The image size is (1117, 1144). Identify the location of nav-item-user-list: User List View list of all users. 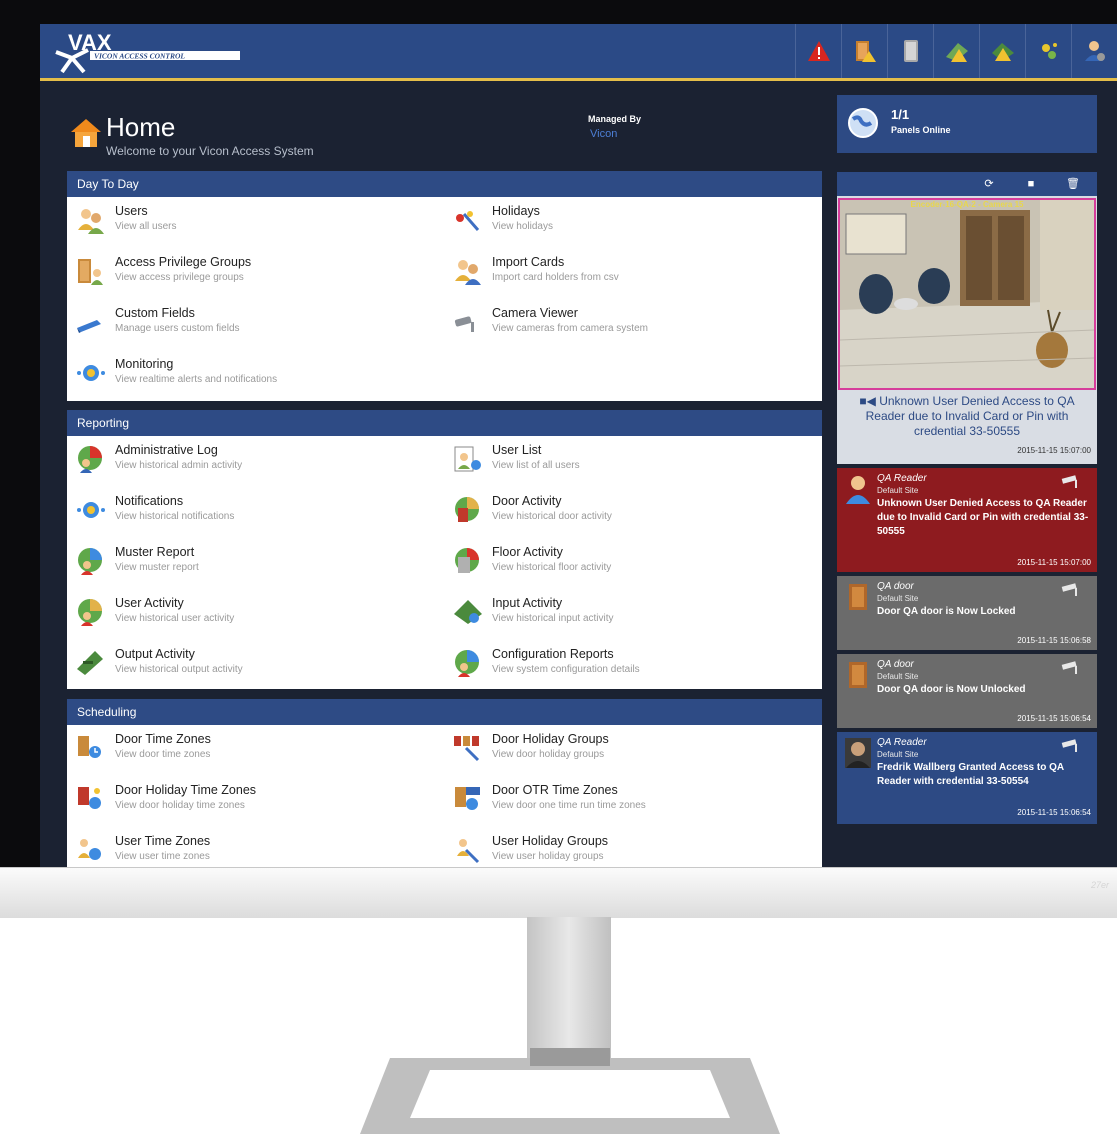
(629, 460).